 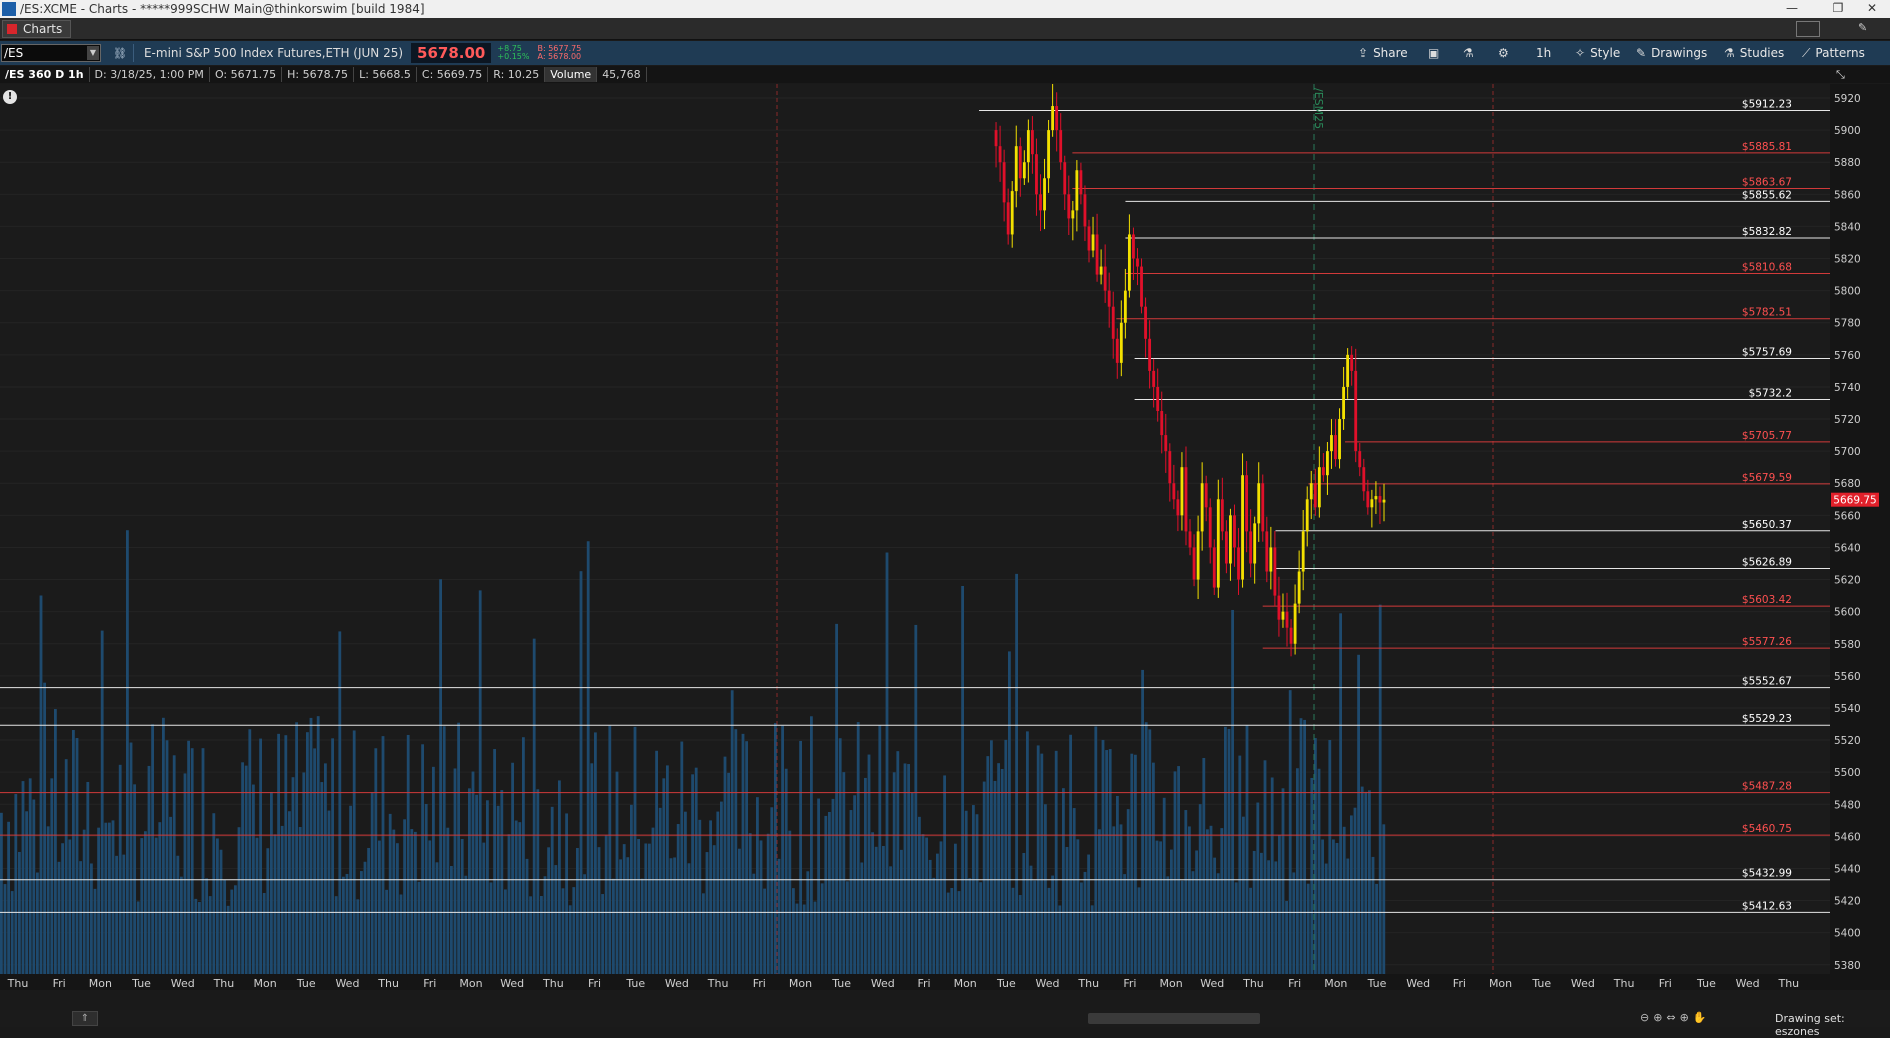 What do you see at coordinates (622, 74) in the screenshot?
I see `volume-value: 45,768` at bounding box center [622, 74].